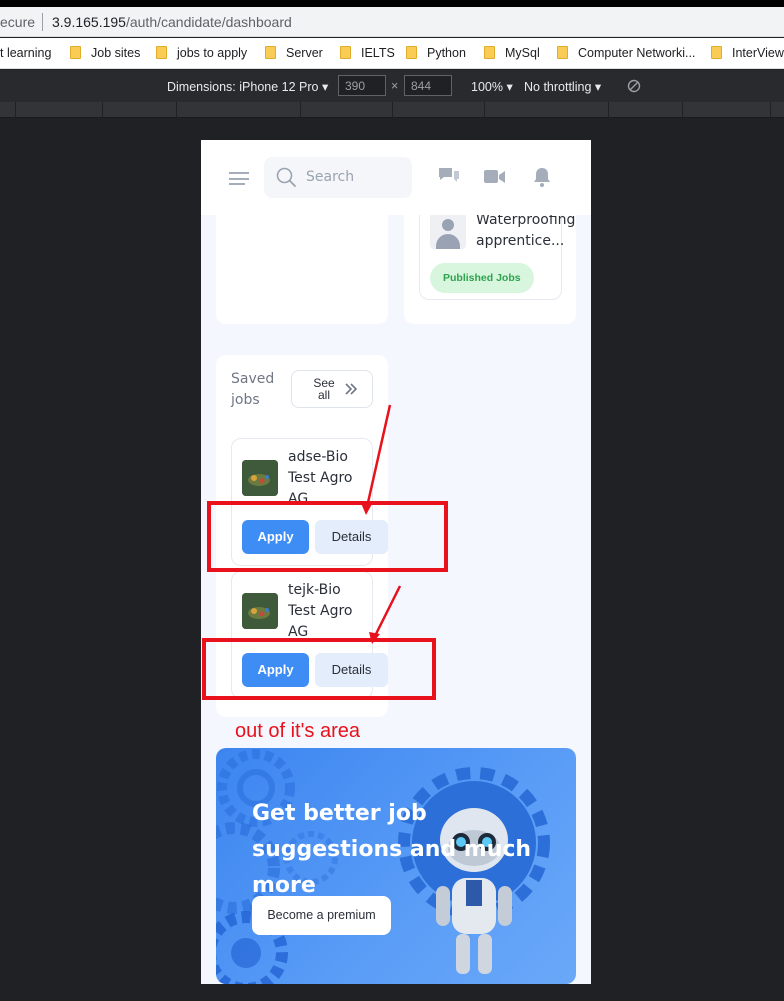  What do you see at coordinates (321, 915) in the screenshot?
I see `become-premium-button: Become a premium` at bounding box center [321, 915].